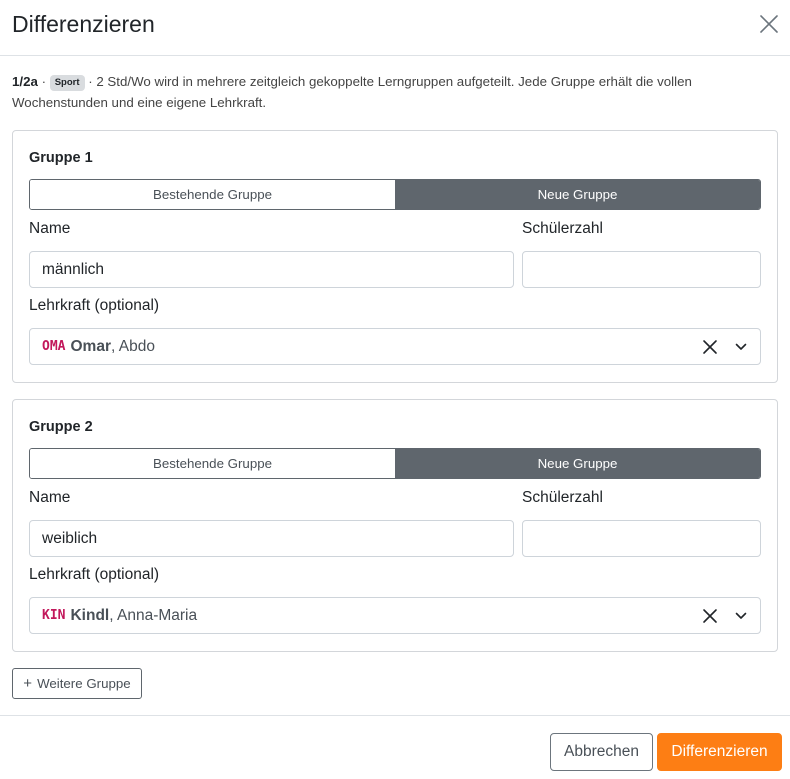 This screenshot has height=779, width=790. Describe the element at coordinates (139, 102) in the screenshot. I see `info-line-2: Wochenstunden und eine eigene Lehrkraft.` at that location.